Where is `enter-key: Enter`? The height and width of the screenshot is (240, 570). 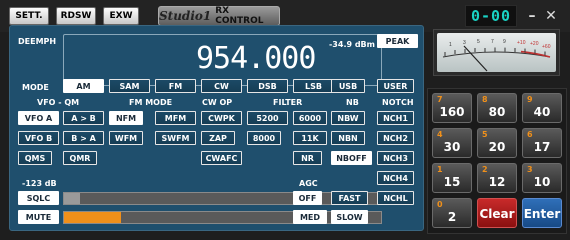
enter-key: Enter is located at coordinates (542, 213).